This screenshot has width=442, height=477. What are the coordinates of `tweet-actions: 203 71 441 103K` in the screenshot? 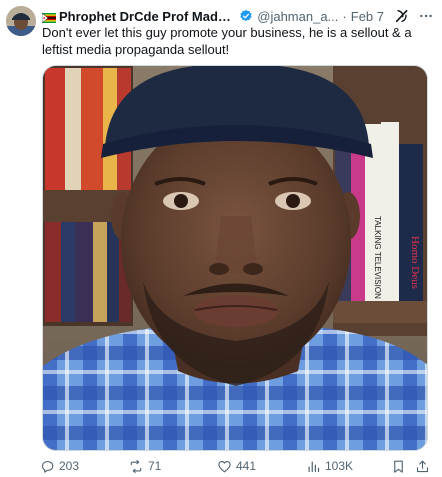 It's located at (236, 466).